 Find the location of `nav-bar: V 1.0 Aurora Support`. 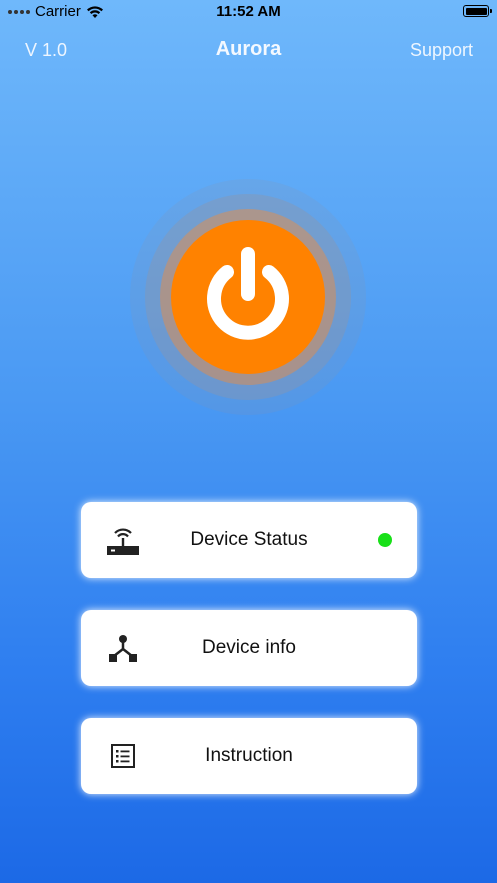

nav-bar: V 1.0 Aurora Support is located at coordinates (248, 51).